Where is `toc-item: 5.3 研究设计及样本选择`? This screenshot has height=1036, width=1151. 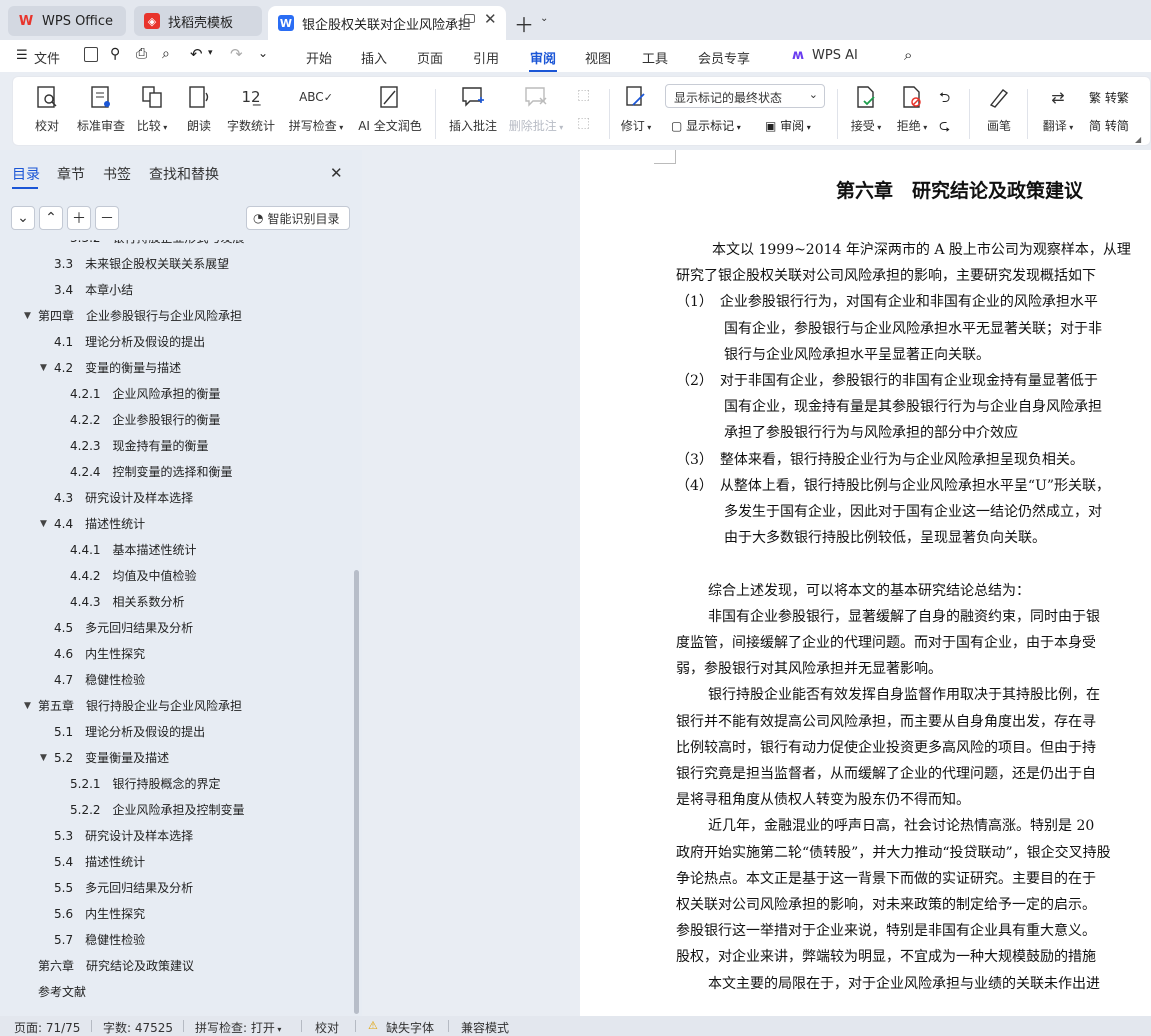
toc-item: 5.3 研究设计及样本选择 is located at coordinates (123, 836).